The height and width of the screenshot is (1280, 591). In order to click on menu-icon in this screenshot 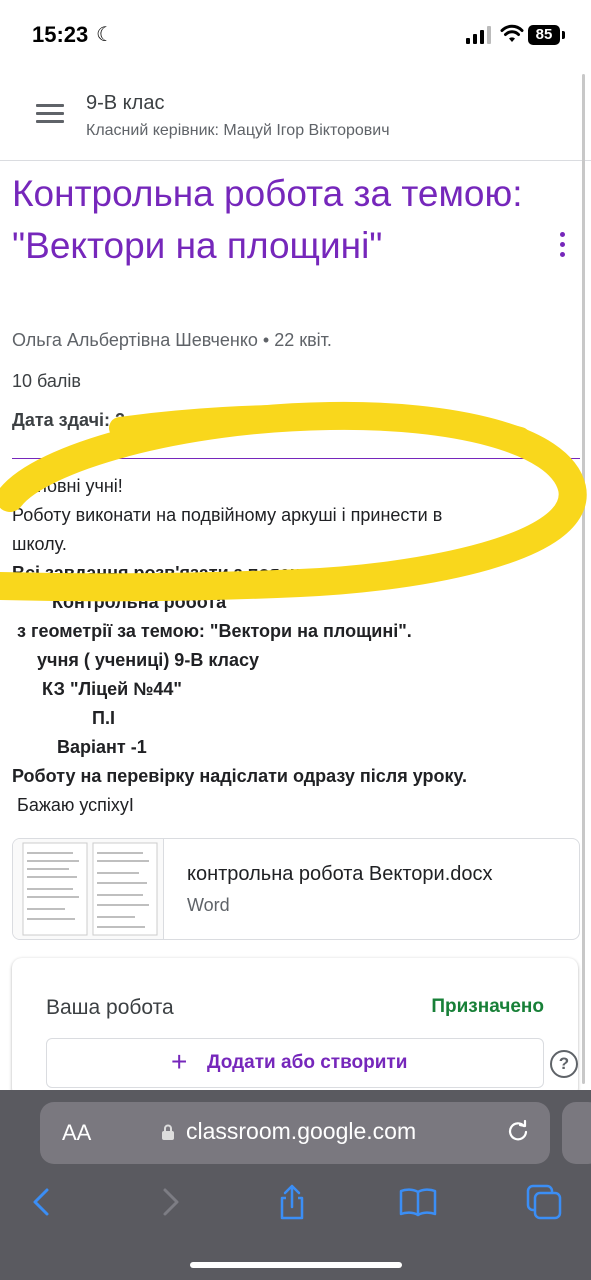, I will do `click(50, 114)`.